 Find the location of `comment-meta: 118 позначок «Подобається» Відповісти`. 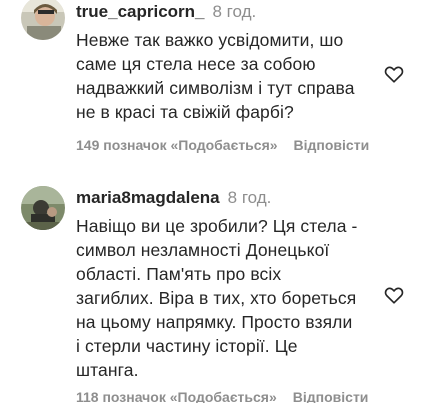

comment-meta: 118 позначок «Подобається» Відповісти is located at coordinates (230, 395).